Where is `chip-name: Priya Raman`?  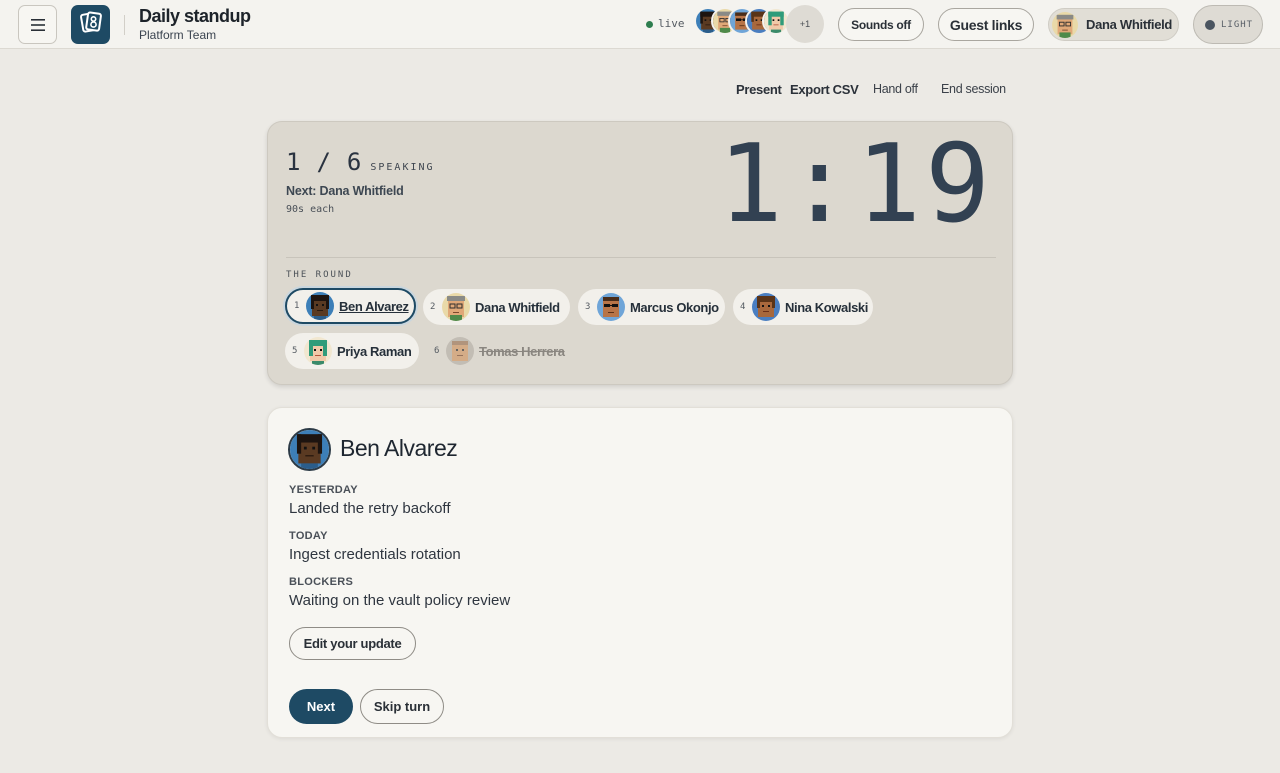 chip-name: Priya Raman is located at coordinates (374, 351).